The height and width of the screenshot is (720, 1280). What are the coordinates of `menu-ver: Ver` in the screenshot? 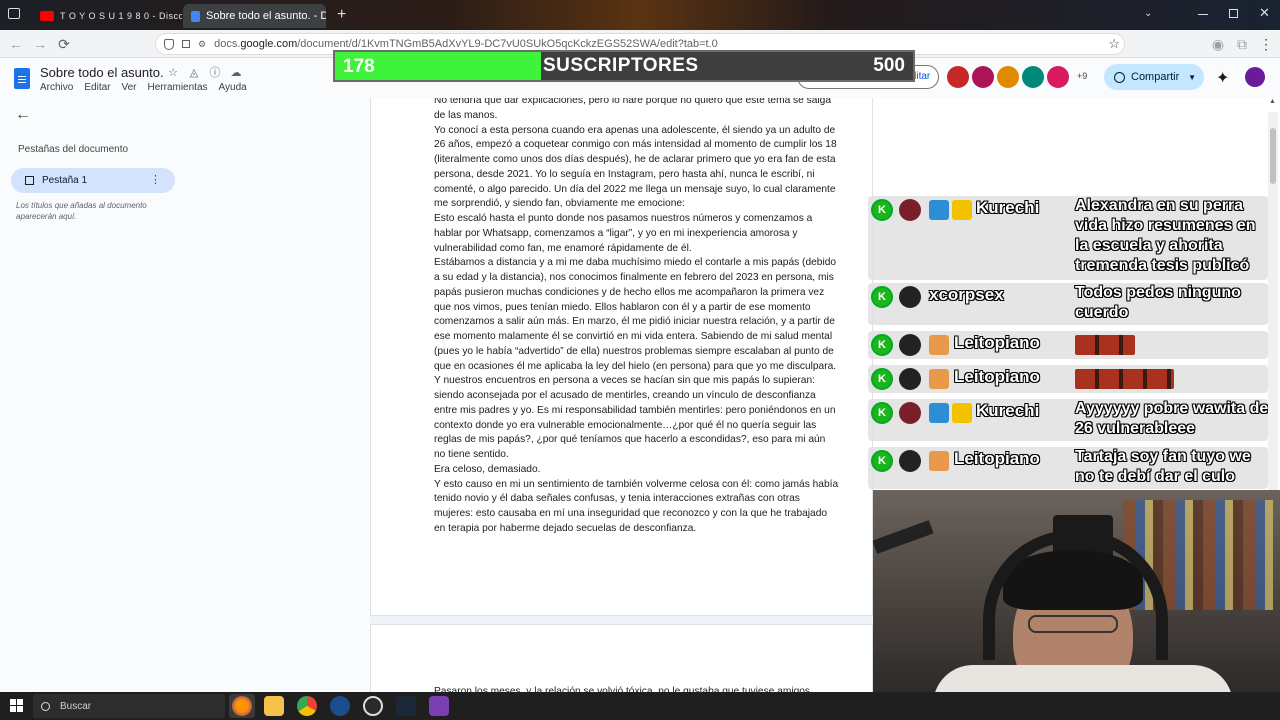 It's located at (128, 87).